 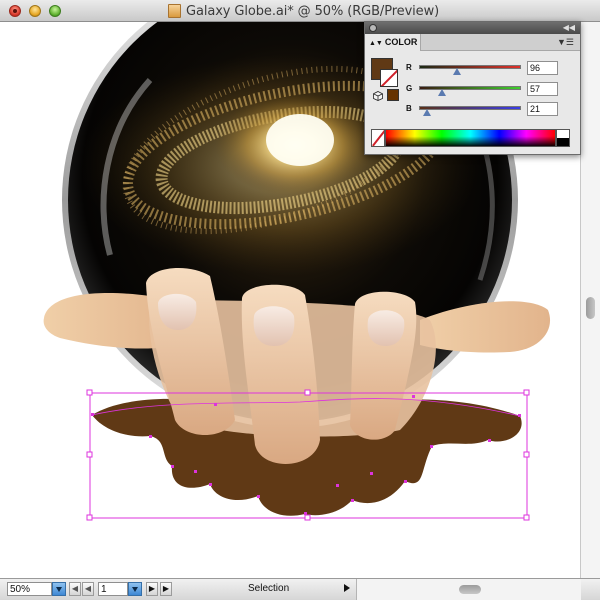 I want to click on previous-page-icon: ◀, so click(x=88, y=588).